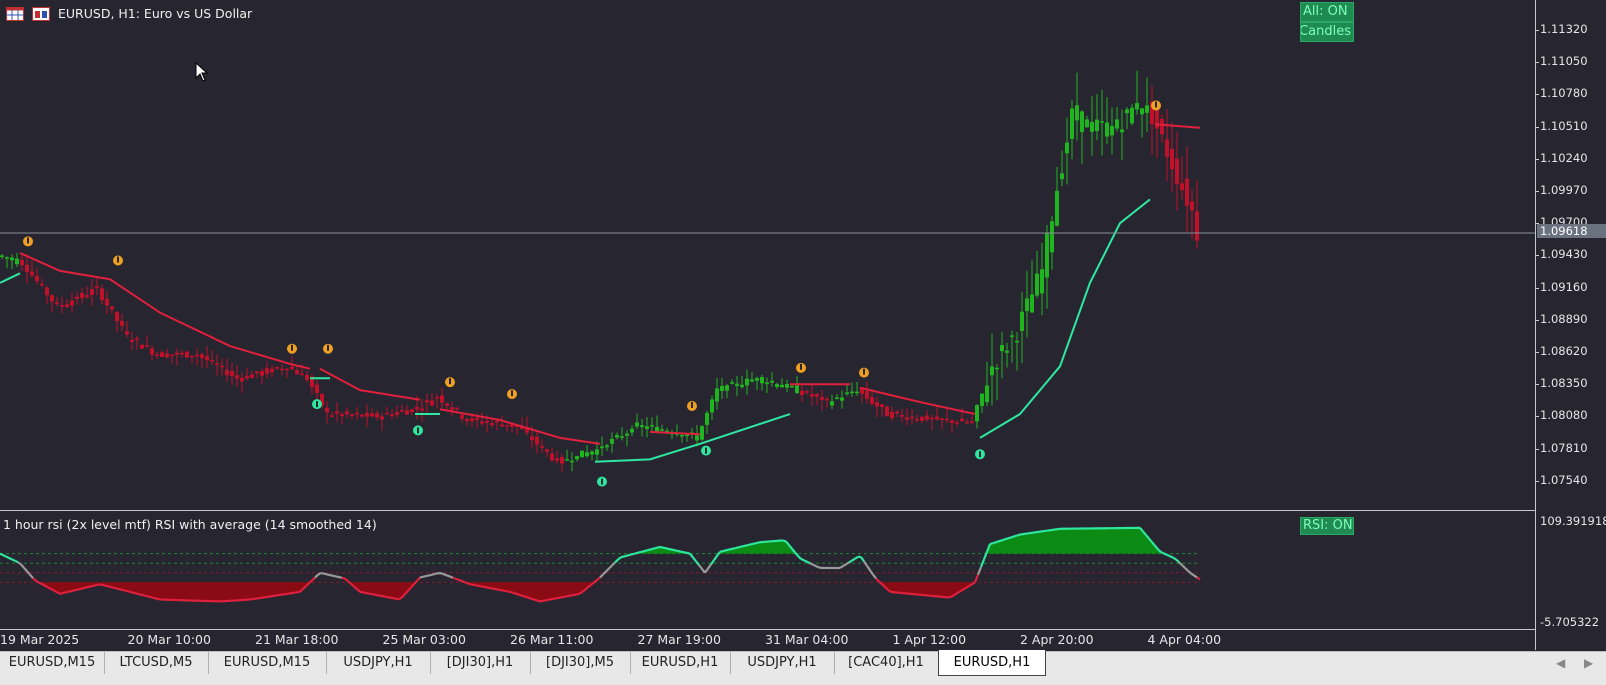 Image resolution: width=1606 pixels, height=685 pixels. Describe the element at coordinates (480, 663) in the screenshot. I see `chart-tab: [DJI30],H1` at that location.